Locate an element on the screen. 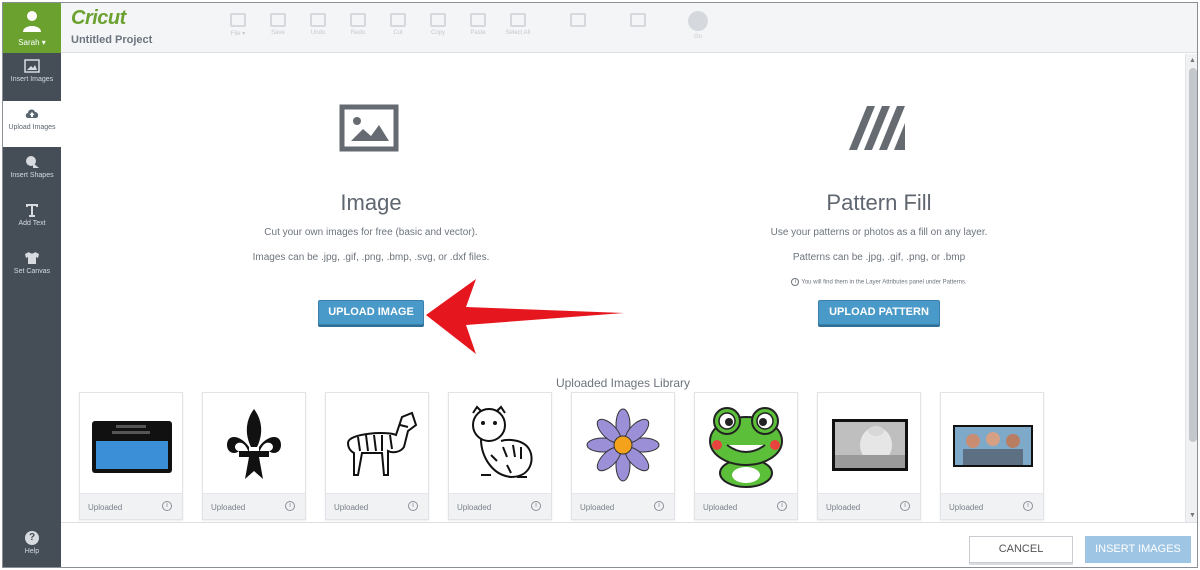 This screenshot has width=1200, height=570. paste-icon is located at coordinates (478, 20).